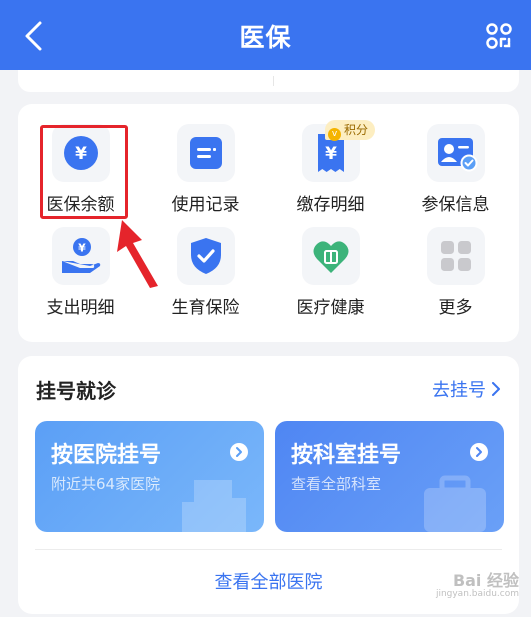 The height and width of the screenshot is (617, 531). I want to click on health-heart-icon, so click(331, 257).